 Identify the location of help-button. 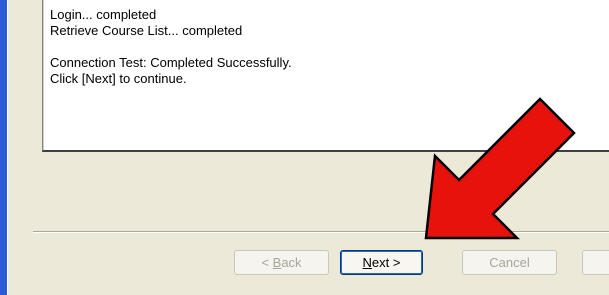
(595, 262).